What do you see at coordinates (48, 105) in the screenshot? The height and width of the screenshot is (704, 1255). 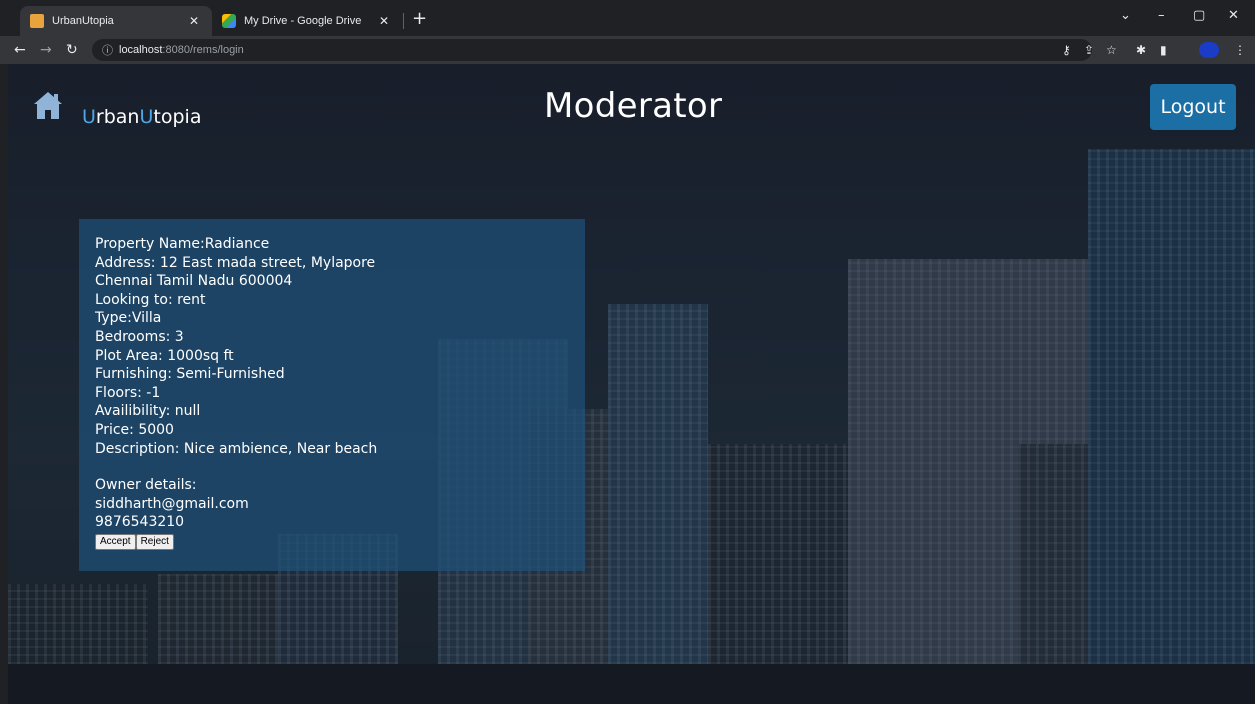 I see `home-logo-icon` at bounding box center [48, 105].